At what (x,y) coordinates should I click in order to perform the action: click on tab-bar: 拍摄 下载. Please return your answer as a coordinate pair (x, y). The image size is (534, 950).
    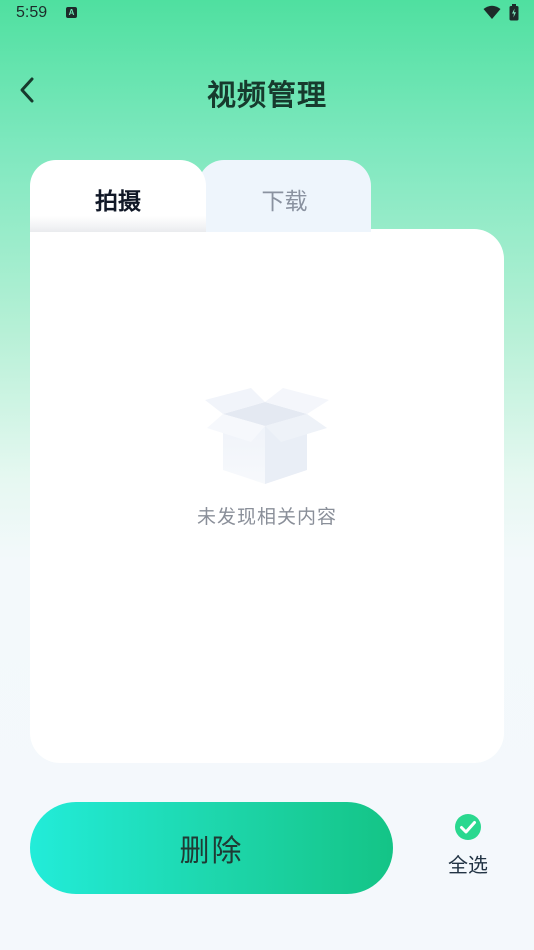
    Looking at the image, I should click on (267, 200).